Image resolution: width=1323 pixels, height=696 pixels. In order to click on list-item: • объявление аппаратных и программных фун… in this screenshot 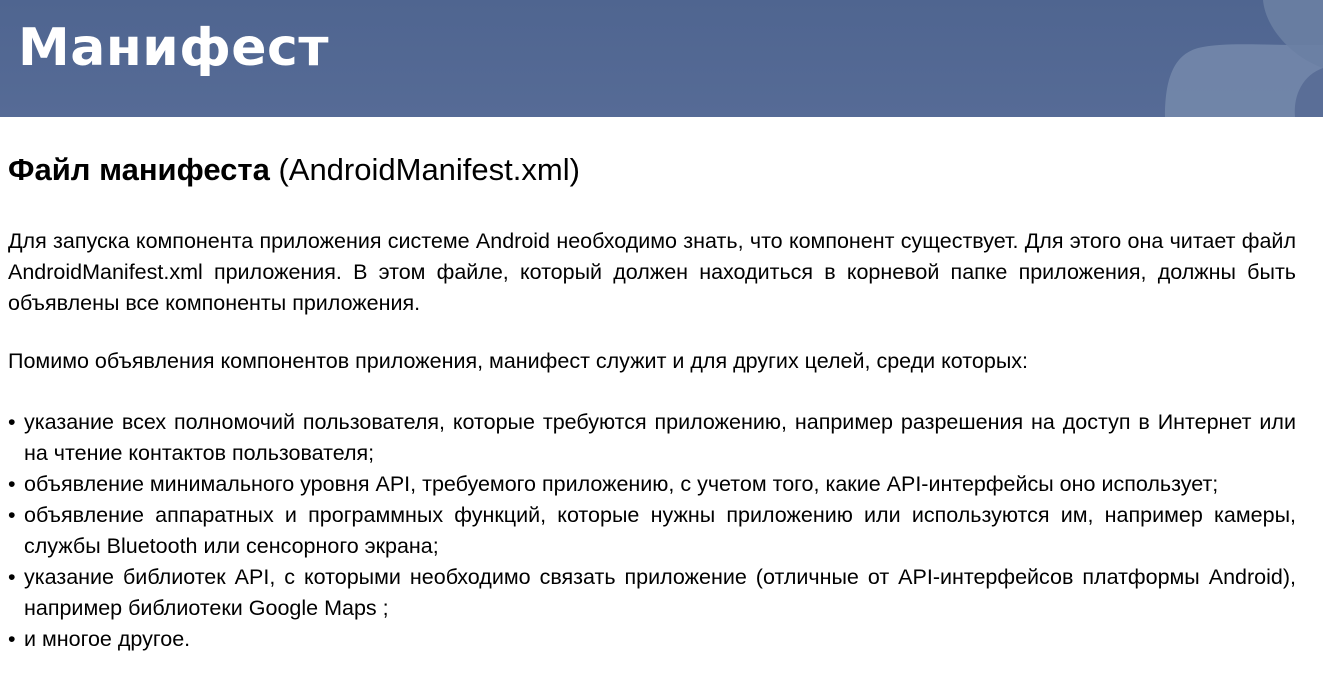, I will do `click(652, 531)`.